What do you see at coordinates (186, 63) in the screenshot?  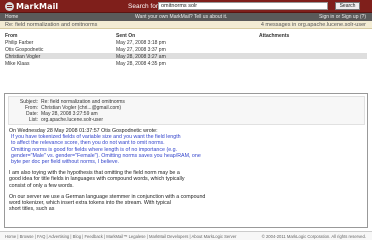 I see `message-row: Mike Klaas May 28, 2008 4:35 pm` at bounding box center [186, 63].